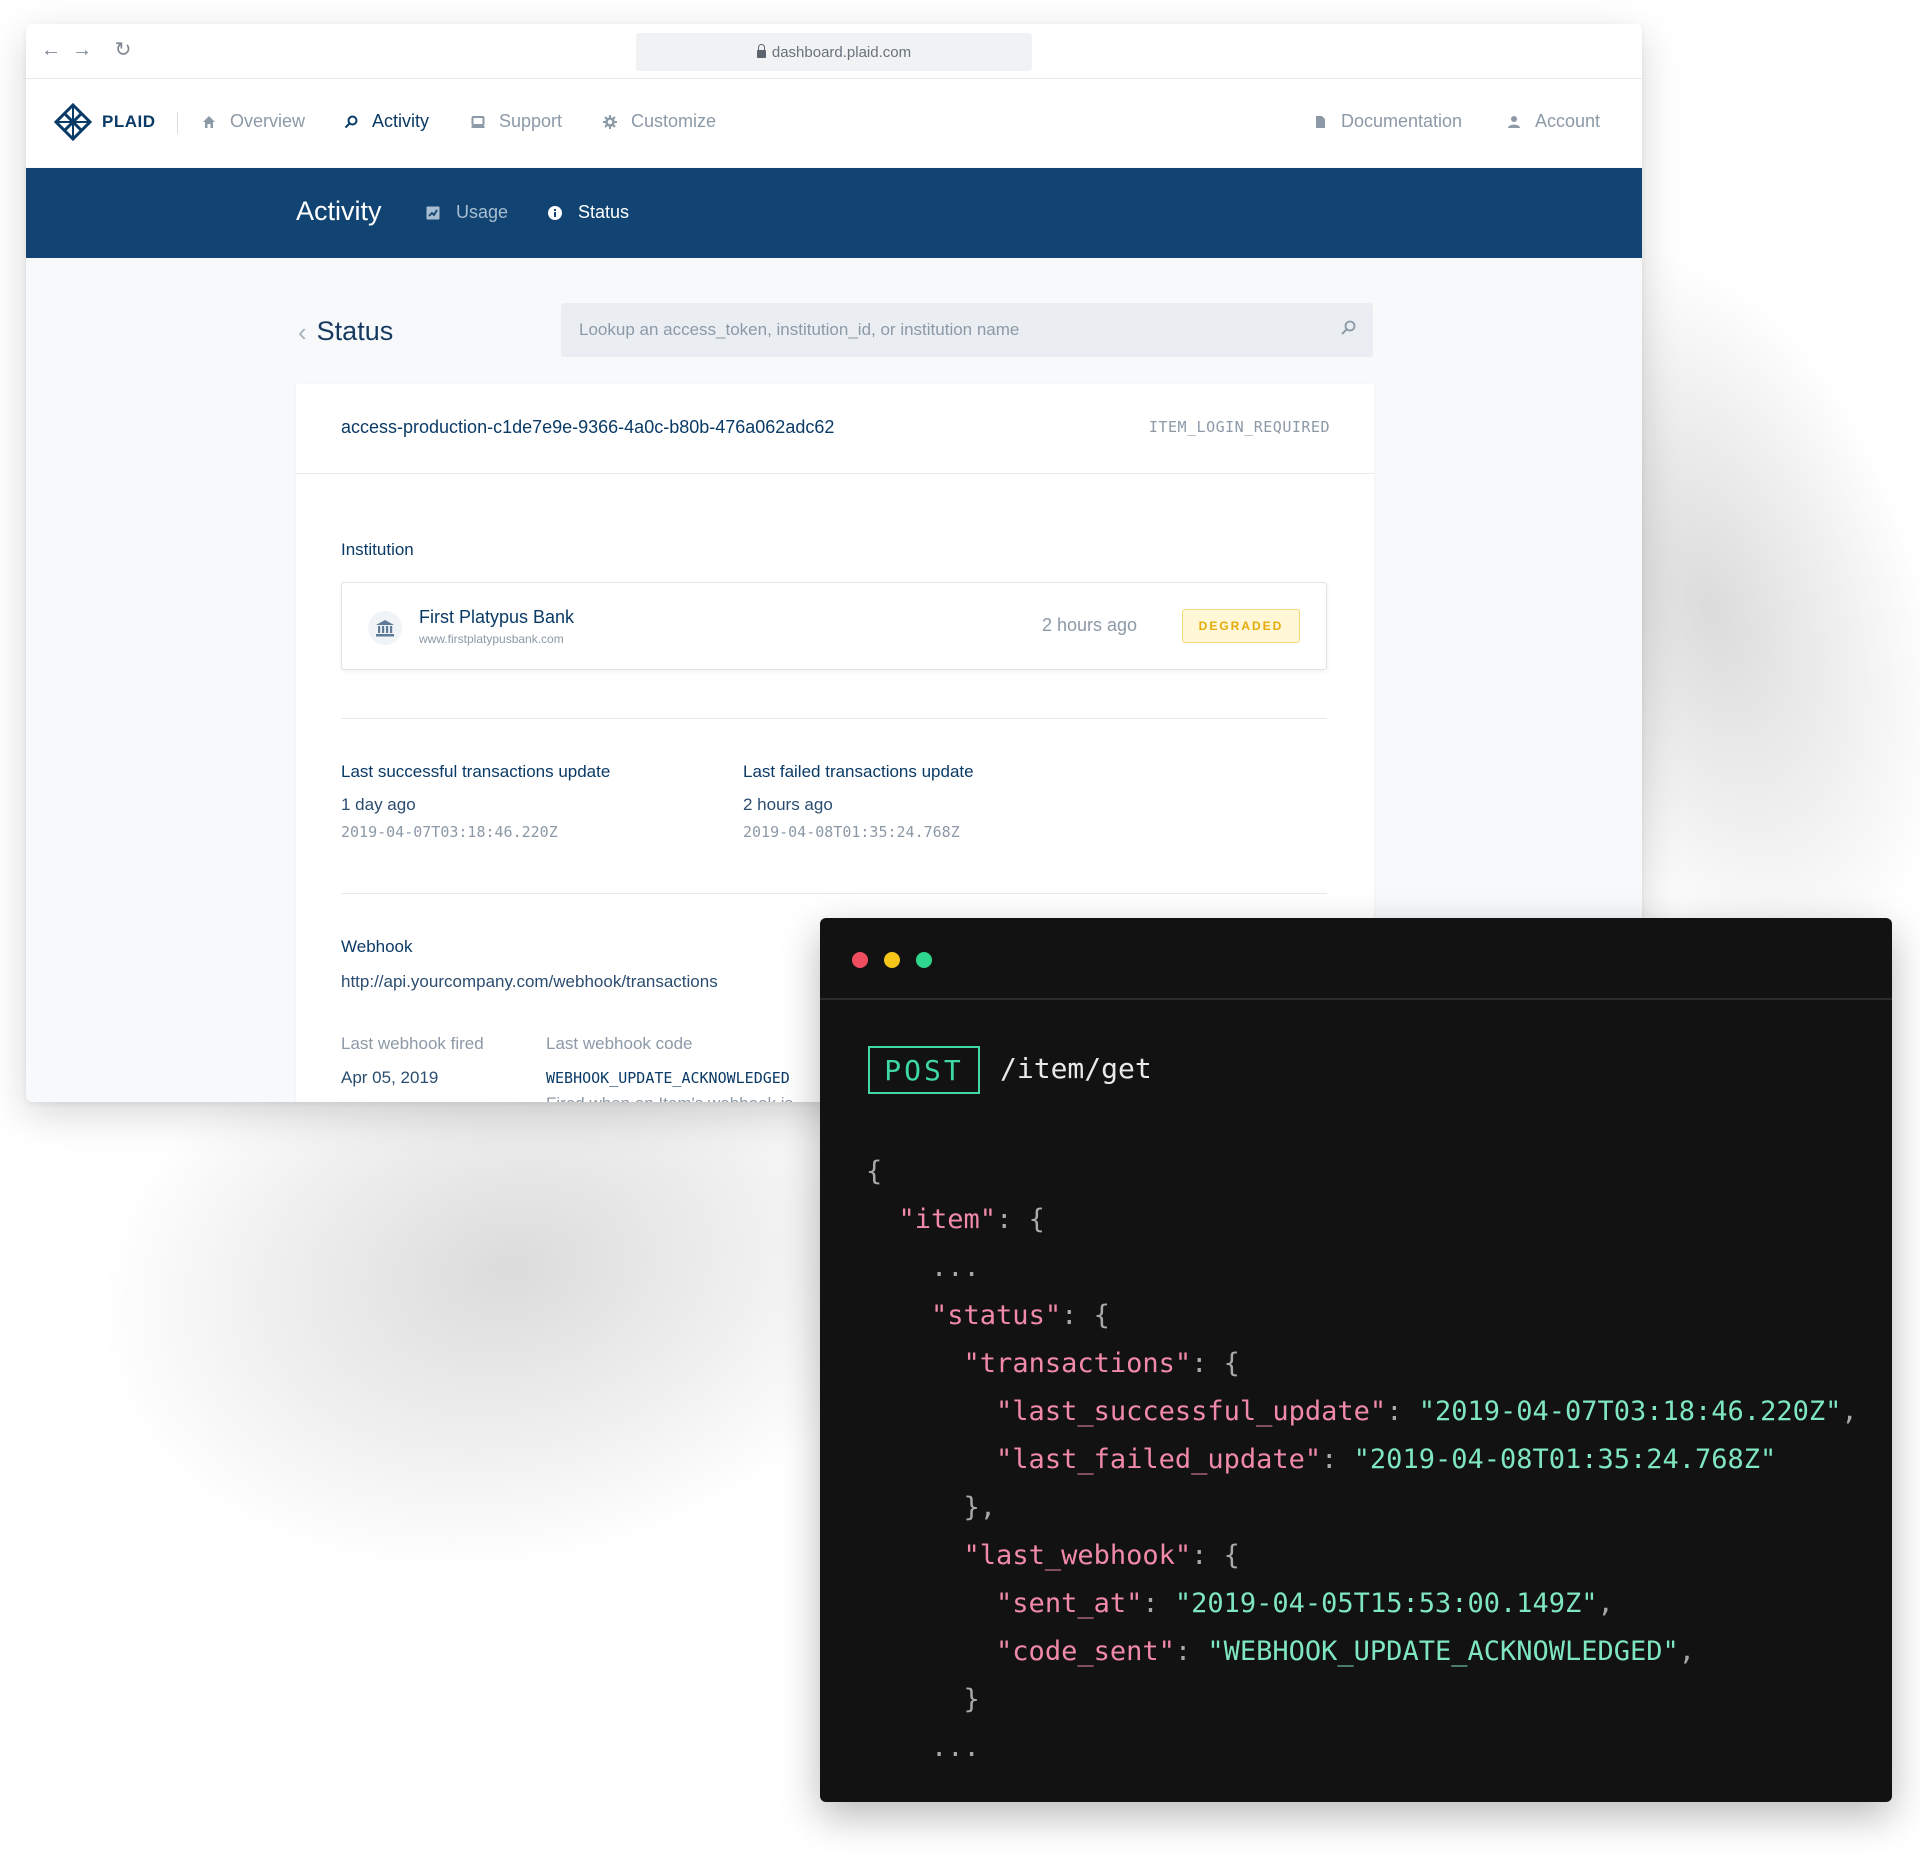  What do you see at coordinates (1568, 121) in the screenshot?
I see `nav-account-label: Account` at bounding box center [1568, 121].